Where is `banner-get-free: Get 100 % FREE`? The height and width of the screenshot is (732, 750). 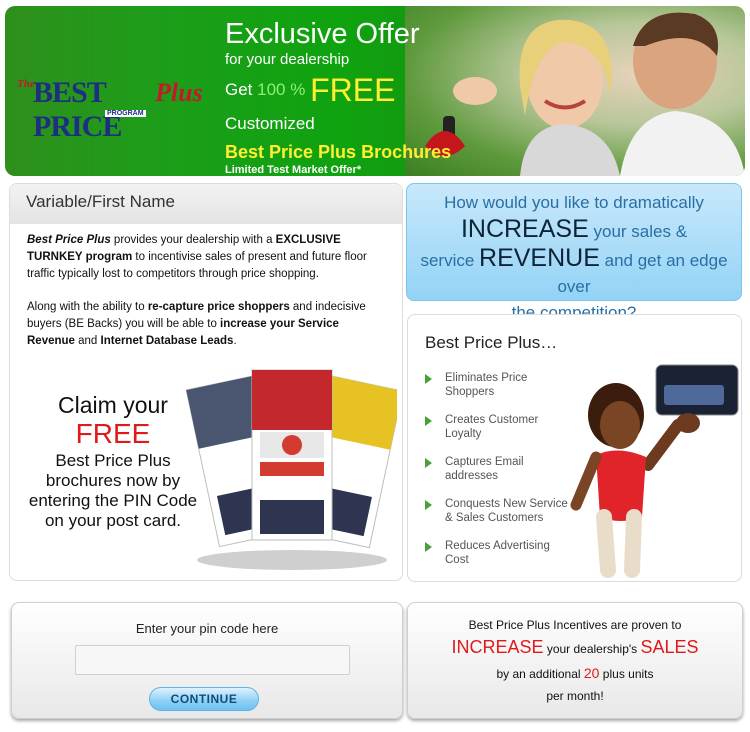 banner-get-free: Get 100 % FREE is located at coordinates (310, 90).